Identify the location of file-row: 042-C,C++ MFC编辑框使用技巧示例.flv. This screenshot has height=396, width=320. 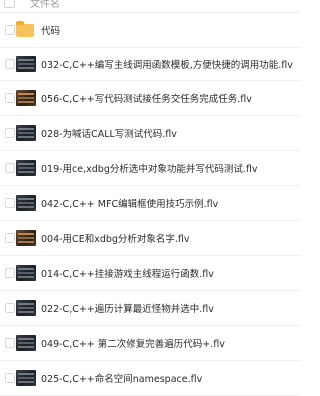
(150, 203).